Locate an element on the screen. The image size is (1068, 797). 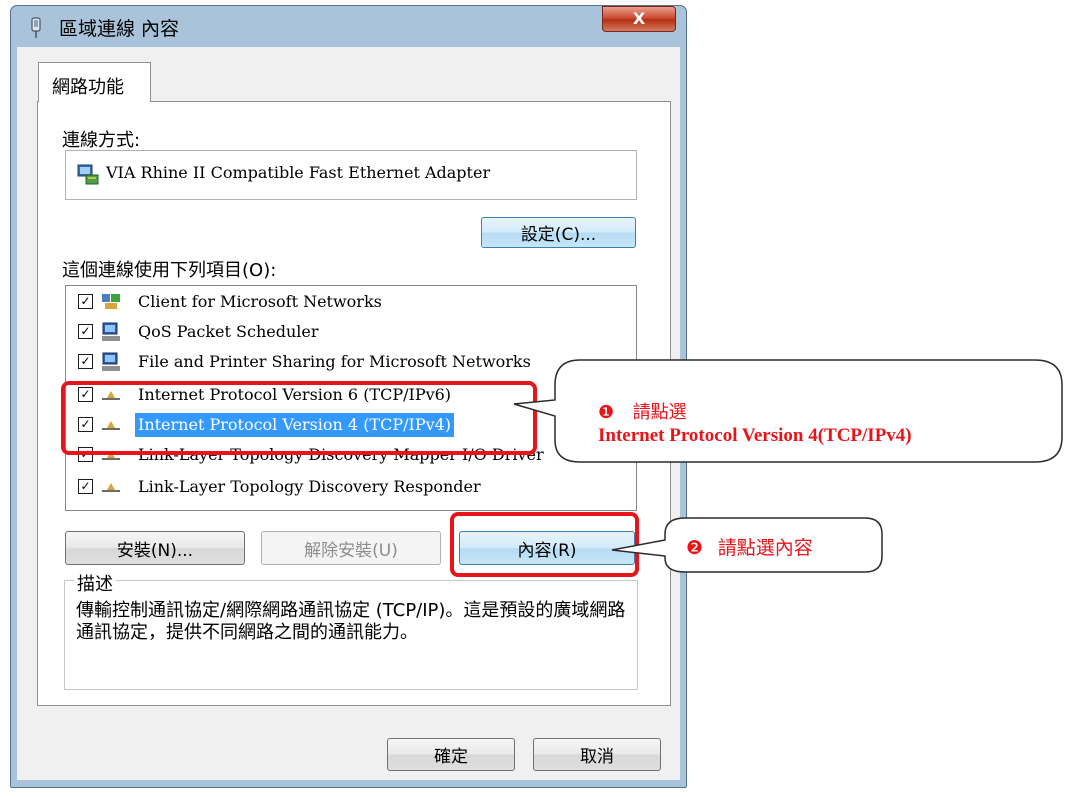
callout-shapes is located at coordinates (788, 466).